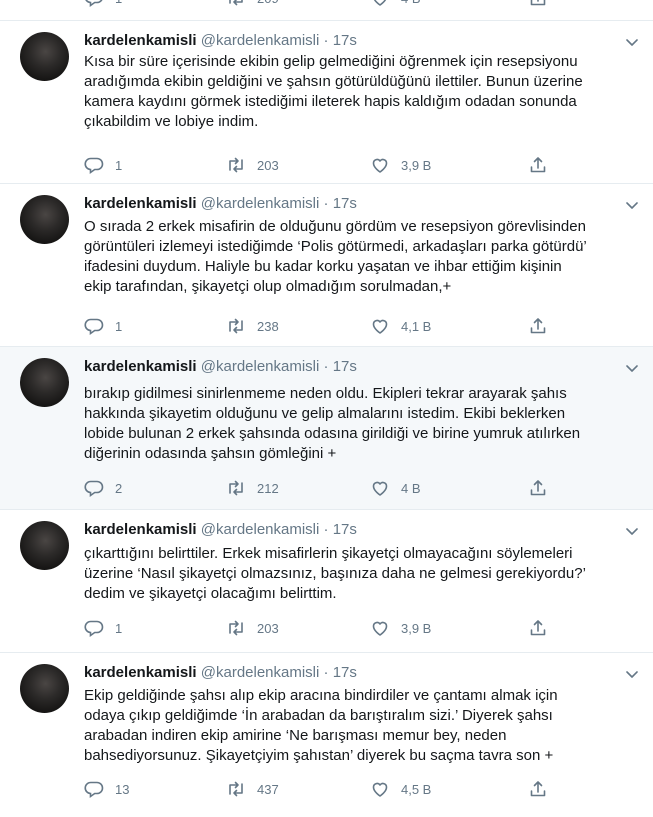 This screenshot has height=817, width=653. What do you see at coordinates (400, 789) in the screenshot?
I see `like-button: 4,5 B` at bounding box center [400, 789].